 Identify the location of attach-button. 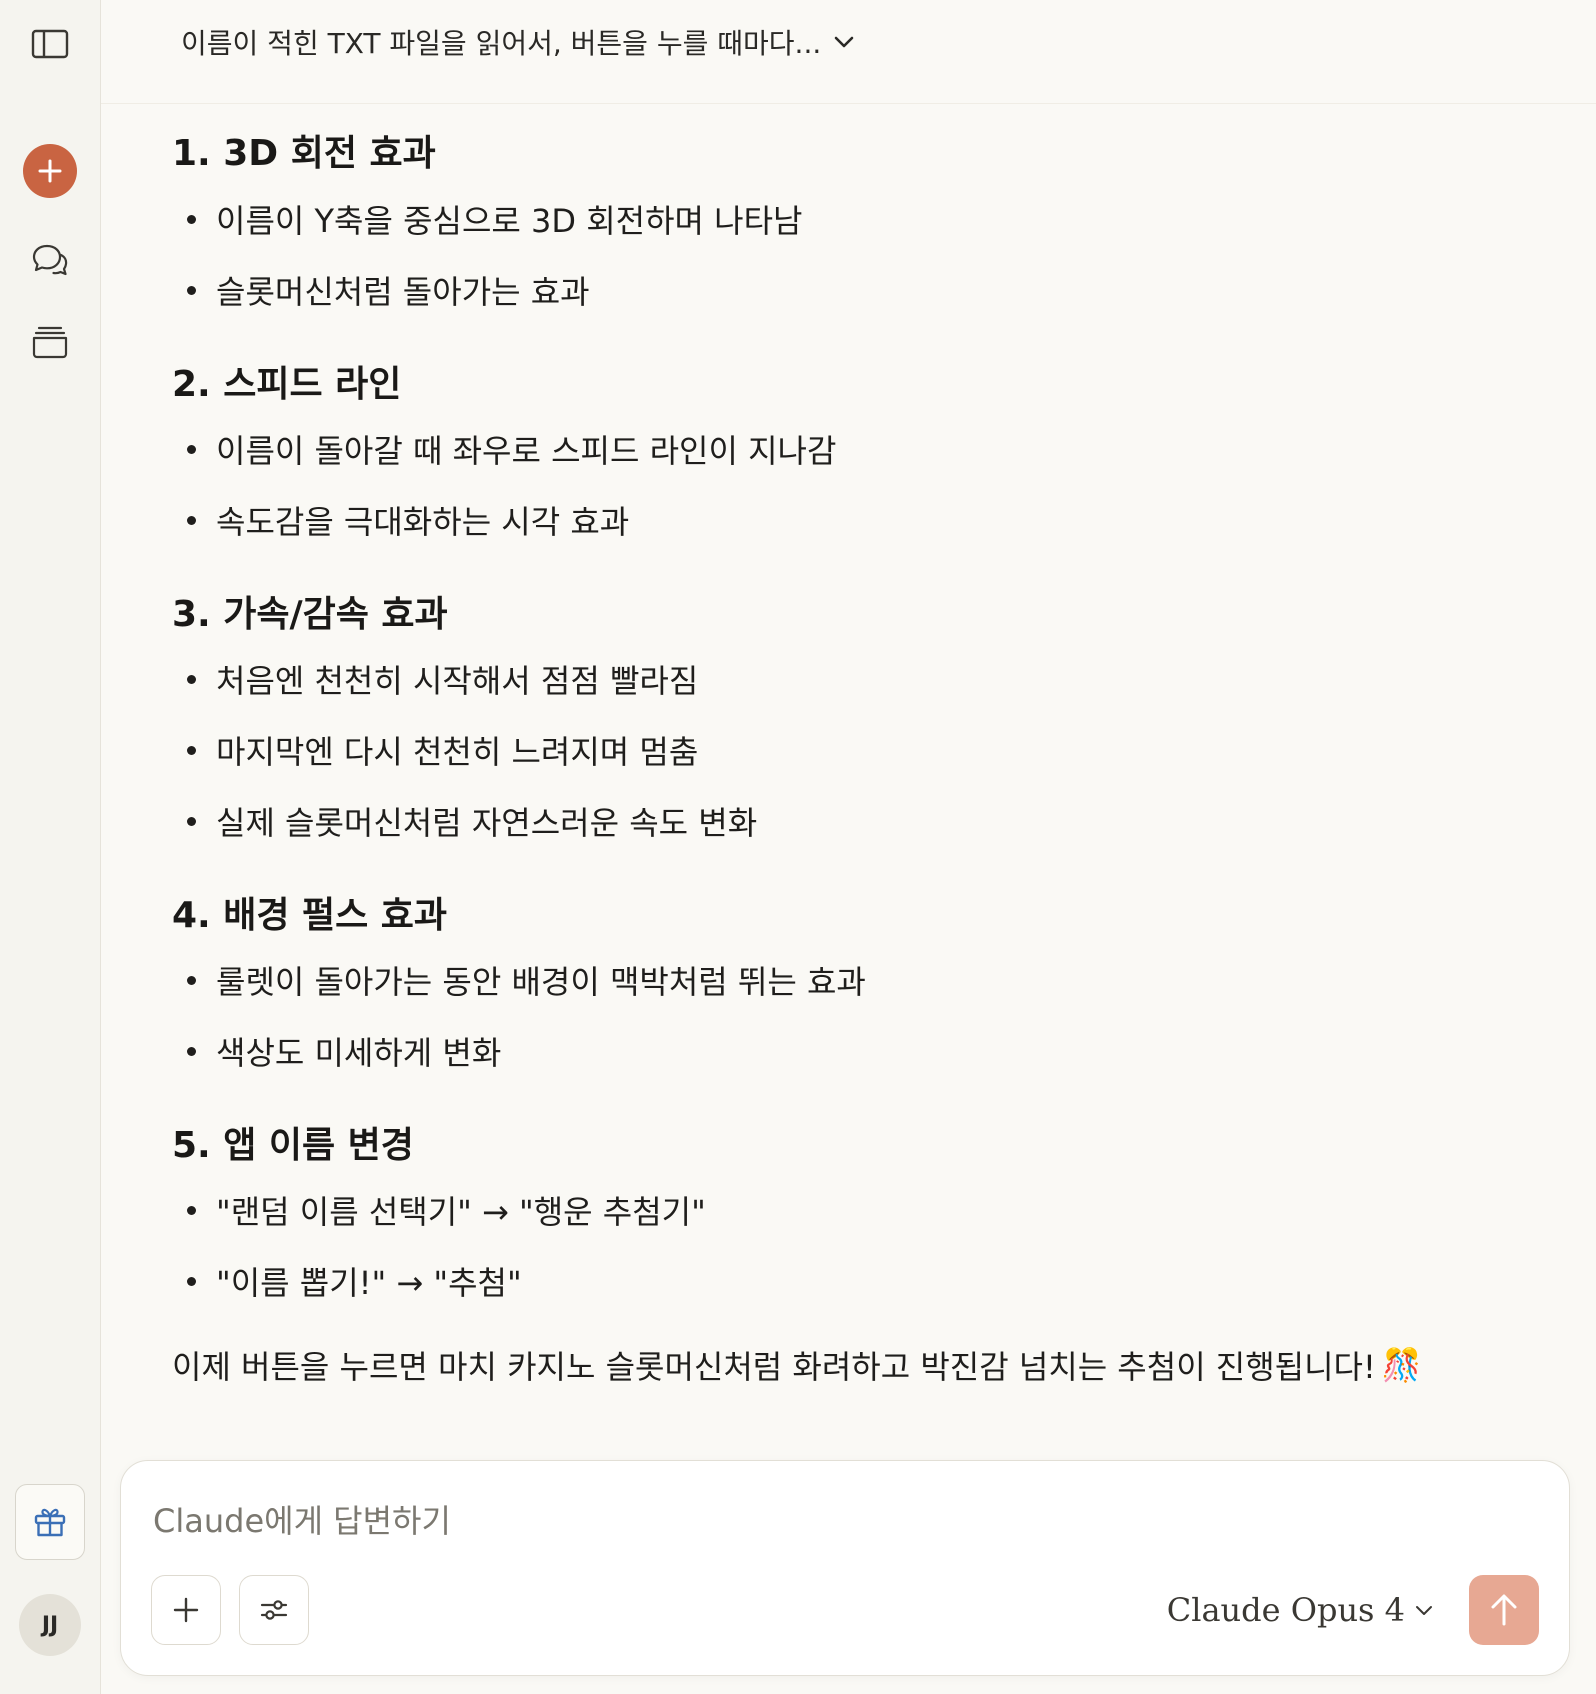
(186, 1610).